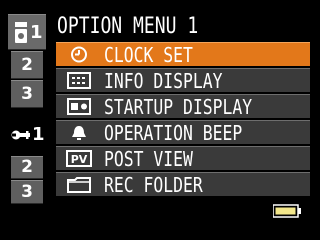  I want to click on menu-item-label: INFO DISPLAY, so click(163, 81).